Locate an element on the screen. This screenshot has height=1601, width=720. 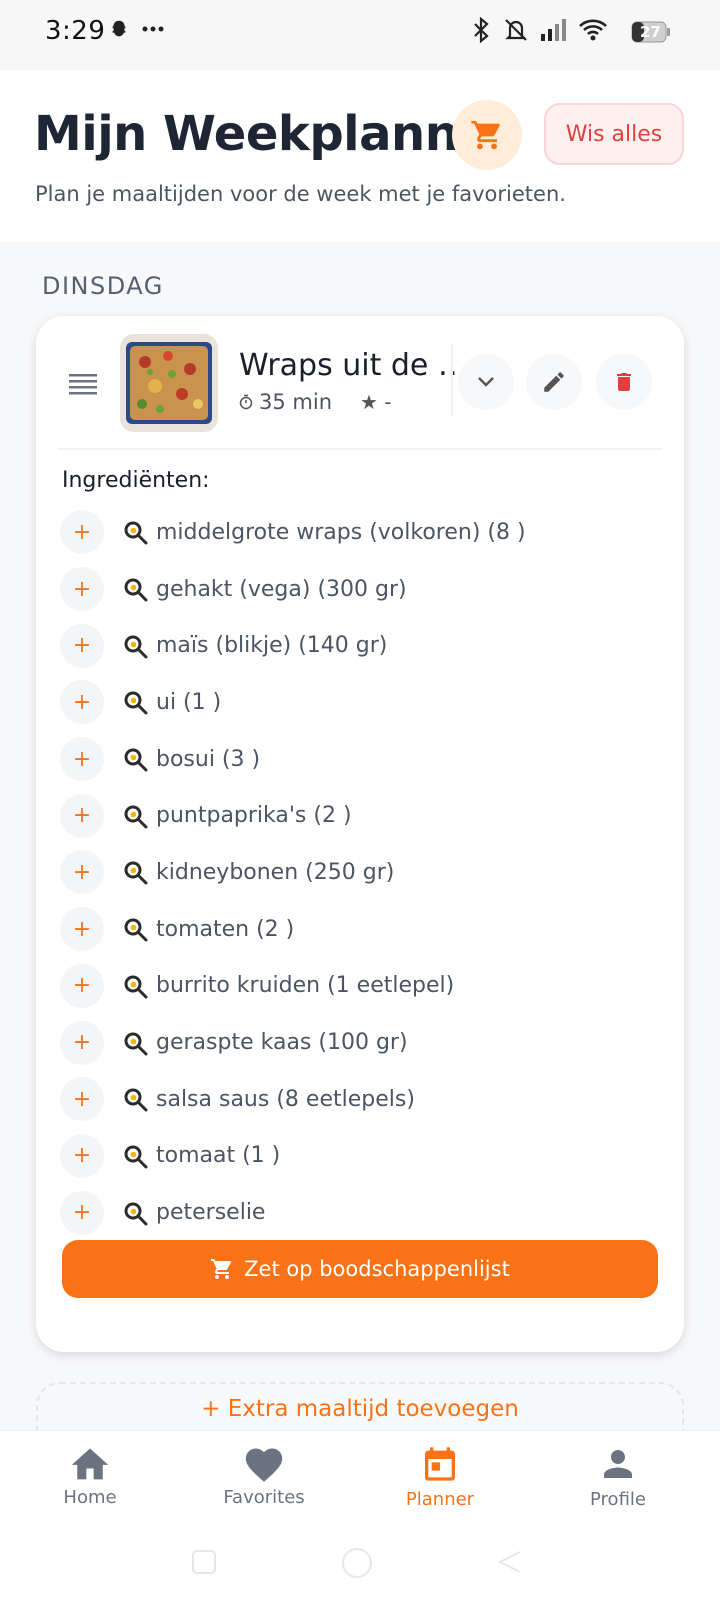
ingredient-row: + kidneybonen (250 gr) is located at coordinates (360, 872).